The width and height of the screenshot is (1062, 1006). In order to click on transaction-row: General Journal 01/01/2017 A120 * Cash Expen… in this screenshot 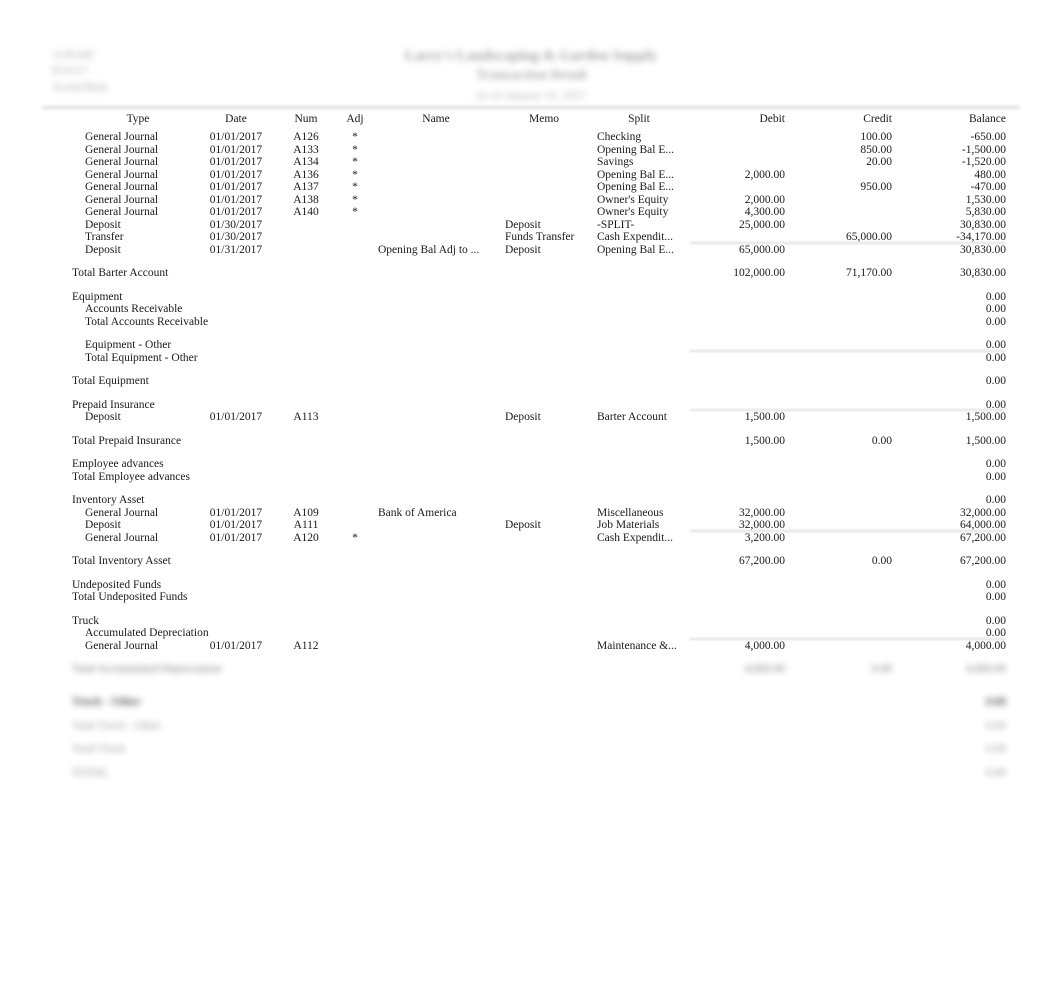, I will do `click(531, 538)`.